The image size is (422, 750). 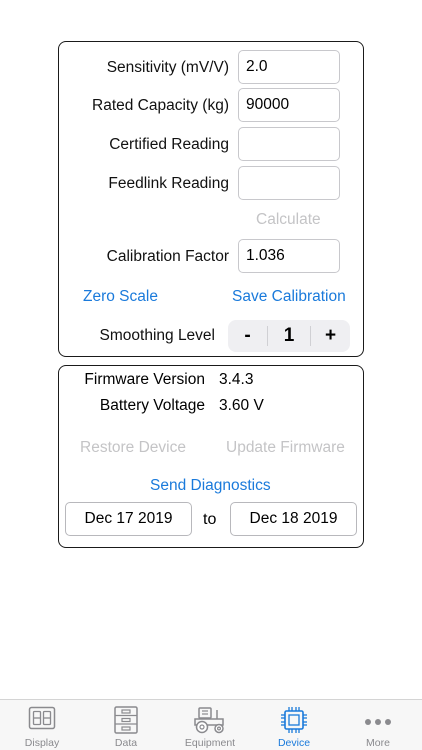 I want to click on firmware-version-label: Firmware Version, so click(x=144, y=379).